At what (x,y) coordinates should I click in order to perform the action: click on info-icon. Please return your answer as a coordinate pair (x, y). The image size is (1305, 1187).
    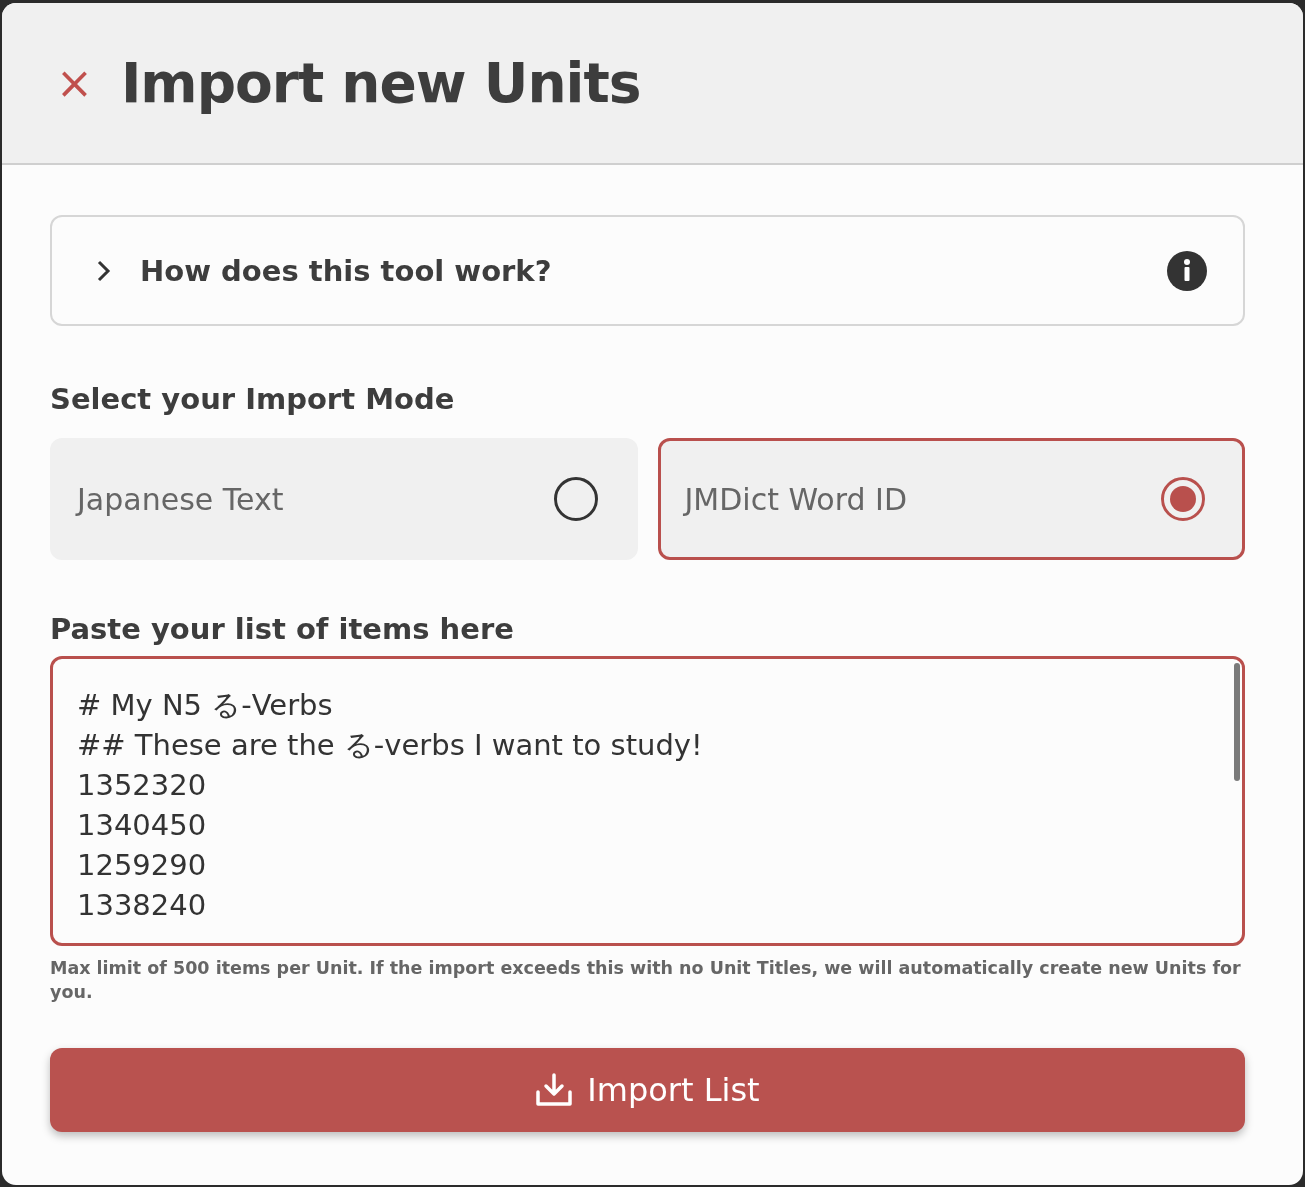
    Looking at the image, I should click on (1187, 270).